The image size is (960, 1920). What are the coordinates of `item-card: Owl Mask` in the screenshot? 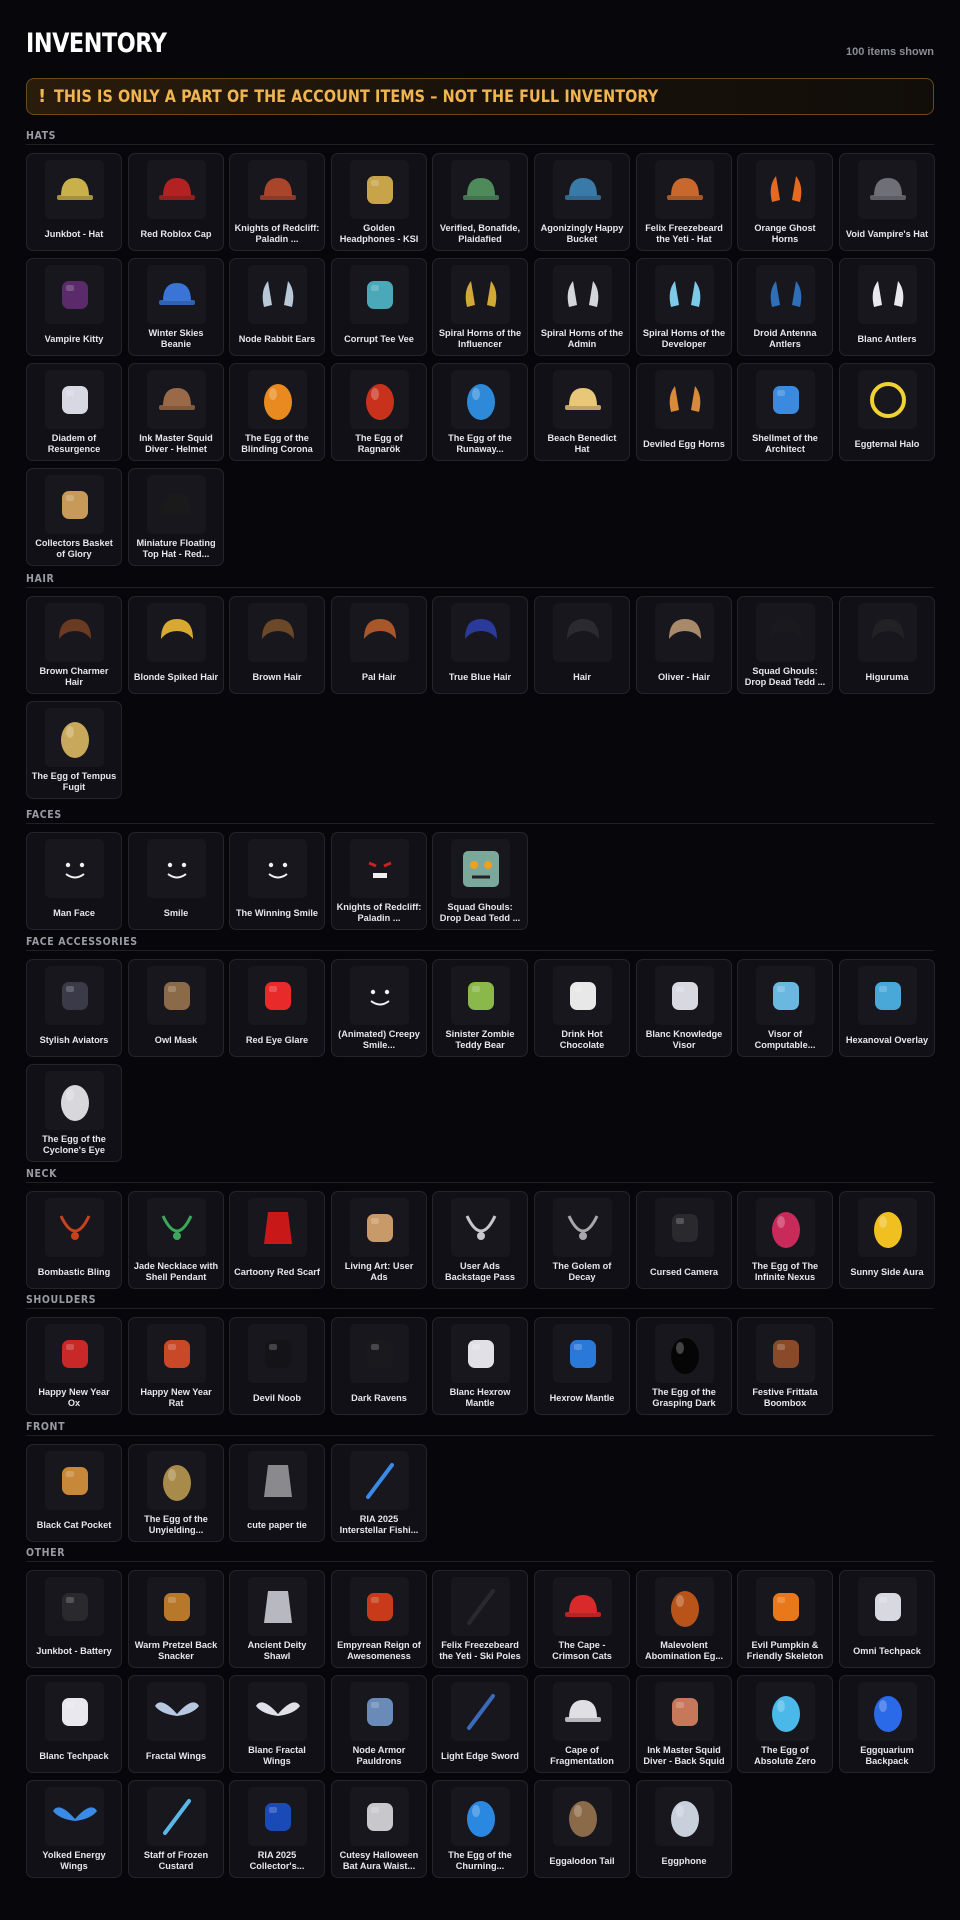 It's located at (176, 1008).